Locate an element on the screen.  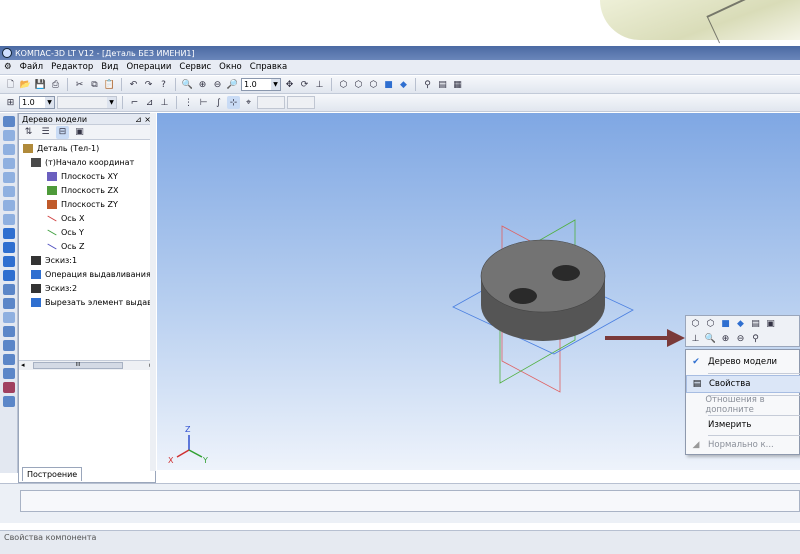
horizontal-scrollbar: ◂ III ▸ is located at coordinates (87, 365).